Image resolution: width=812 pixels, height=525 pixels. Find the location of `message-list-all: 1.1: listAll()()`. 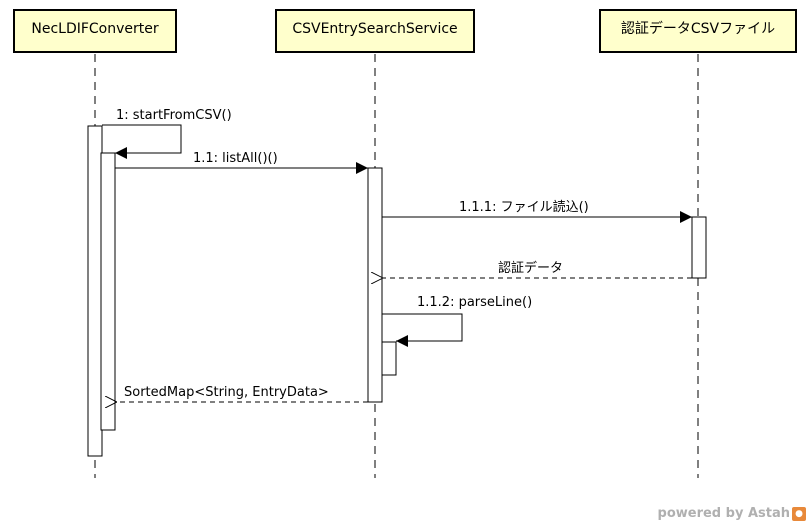

message-list-all: 1.1: listAll()() is located at coordinates (241, 162).